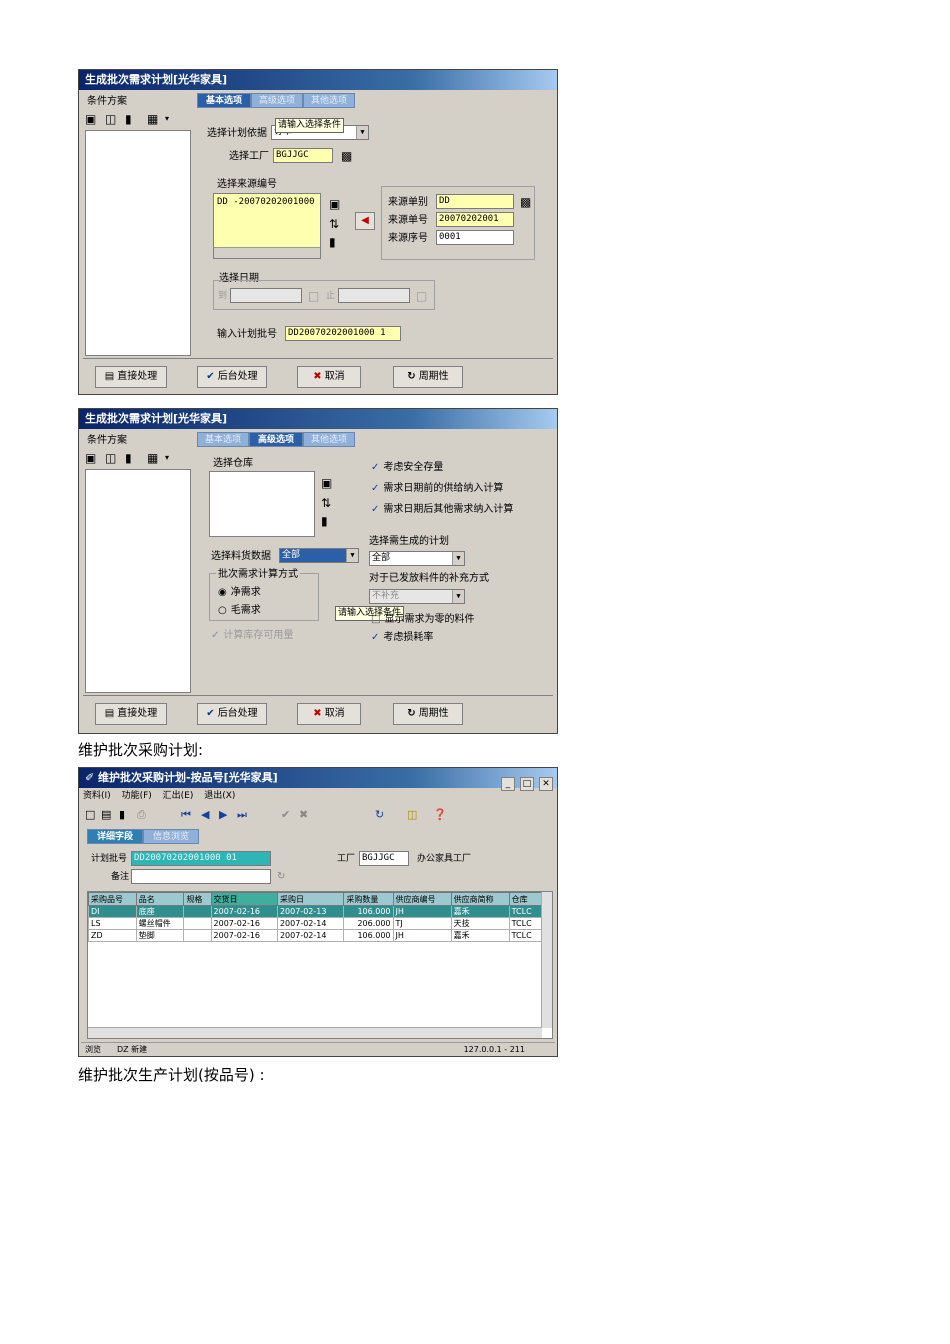  Describe the element at coordinates (112, 923) in the screenshot. I see `cell: LS` at that location.